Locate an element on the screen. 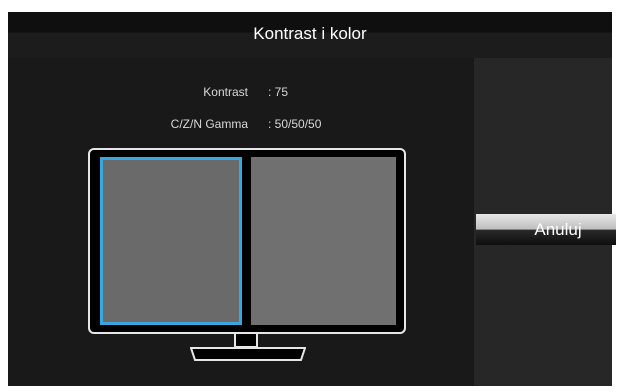  monitor-neck is located at coordinates (246, 341).